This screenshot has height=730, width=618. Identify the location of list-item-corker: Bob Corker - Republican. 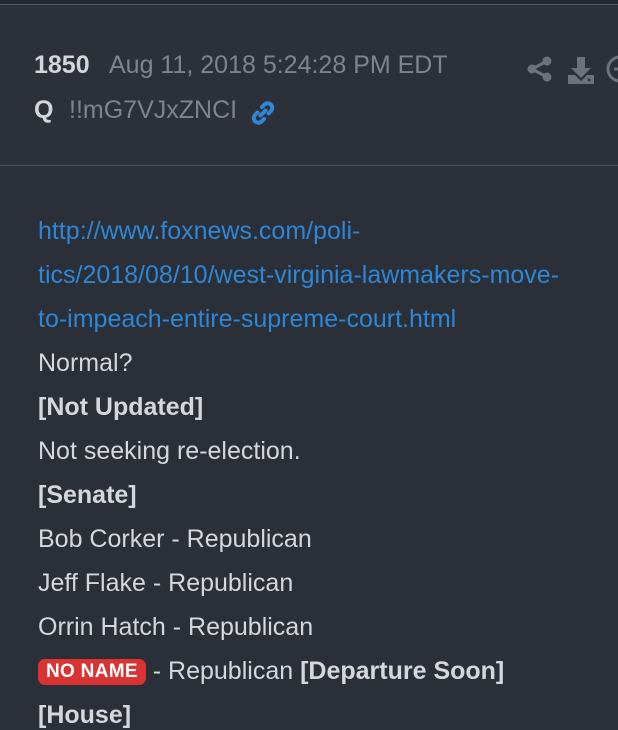
(175, 539).